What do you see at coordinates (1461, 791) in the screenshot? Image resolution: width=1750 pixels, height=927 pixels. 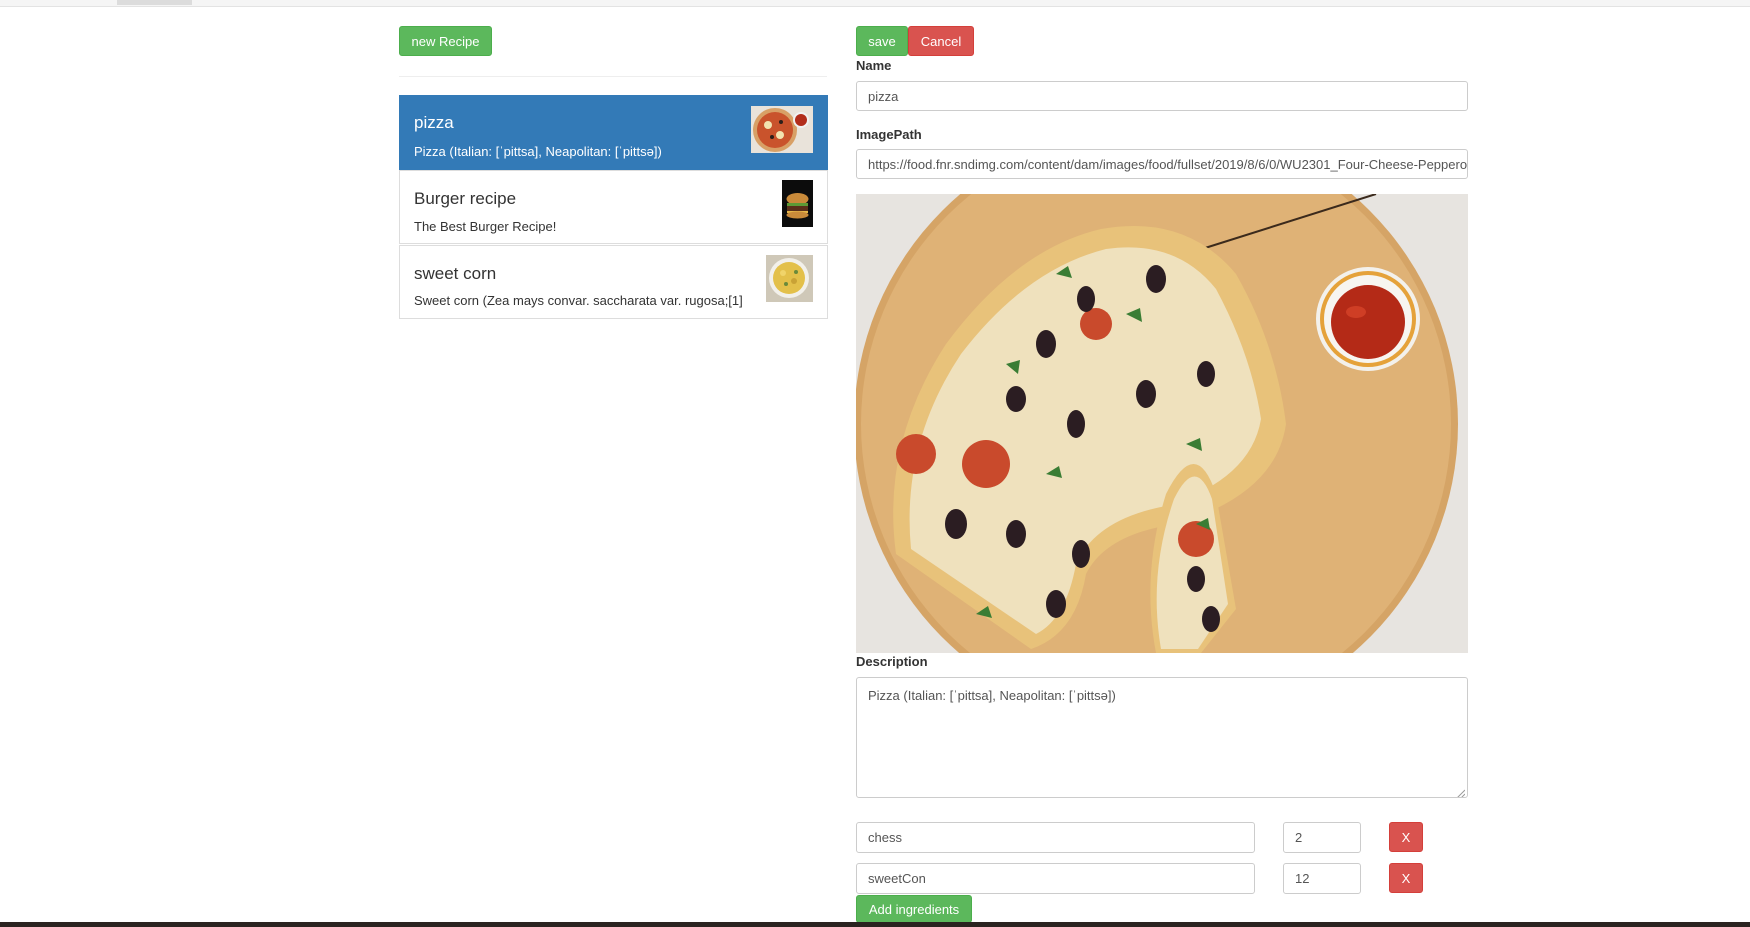 I see `resize-handle-icon` at bounding box center [1461, 791].